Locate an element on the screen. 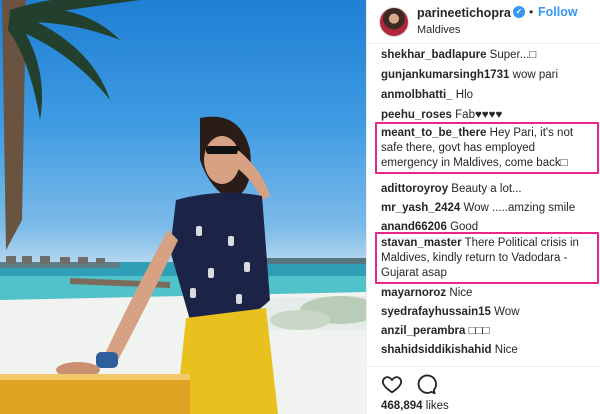 The height and width of the screenshot is (414, 600). comment-item: anzil_perambra □□□ is located at coordinates (488, 331).